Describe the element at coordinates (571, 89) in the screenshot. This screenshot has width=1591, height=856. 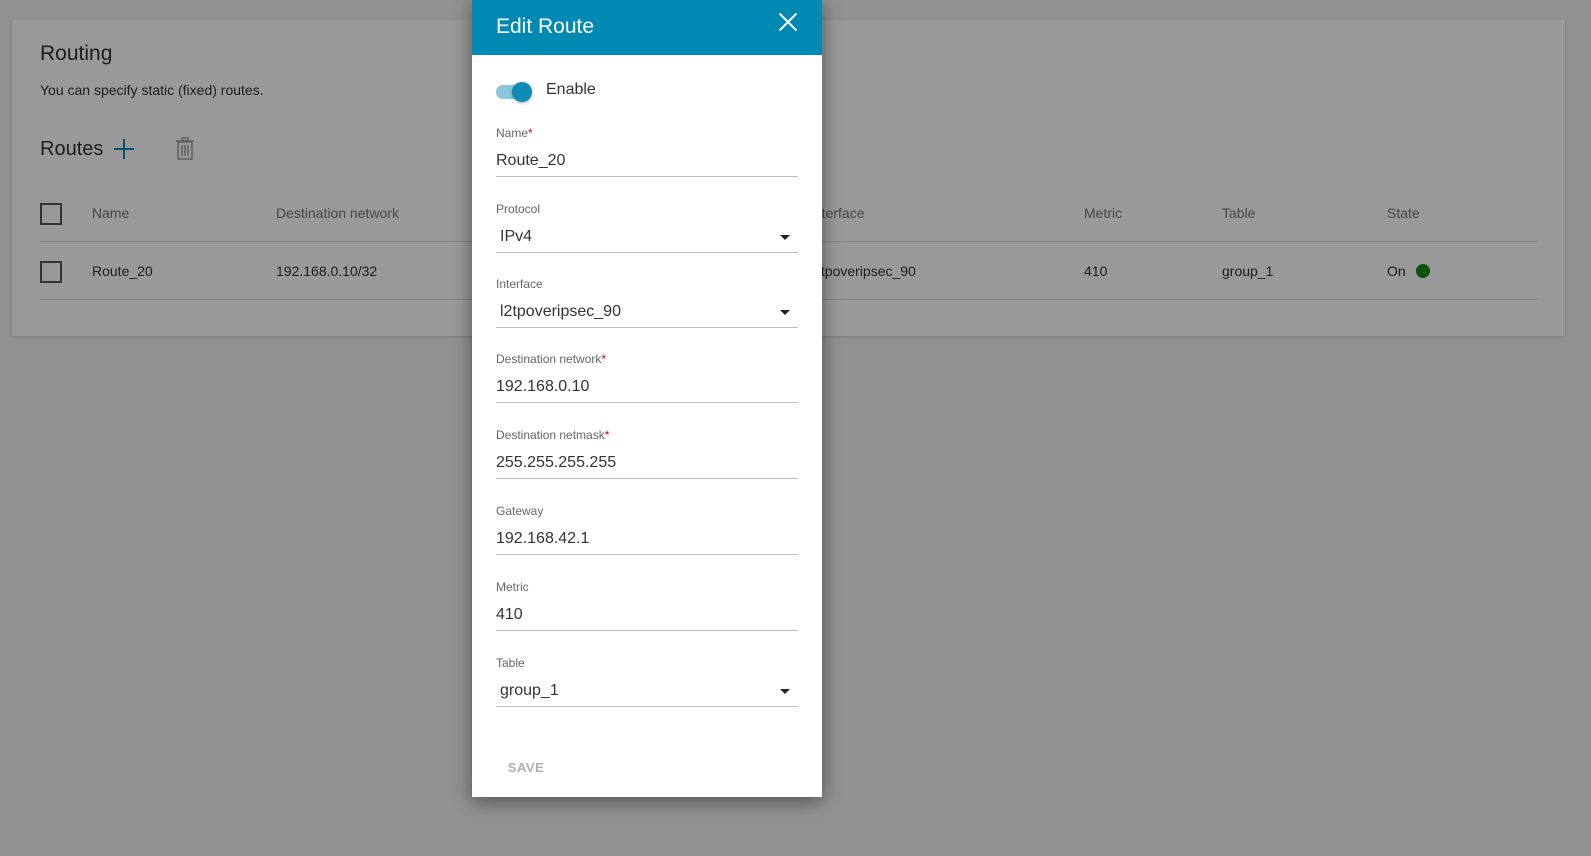
I see `enable-label: Enable` at that location.